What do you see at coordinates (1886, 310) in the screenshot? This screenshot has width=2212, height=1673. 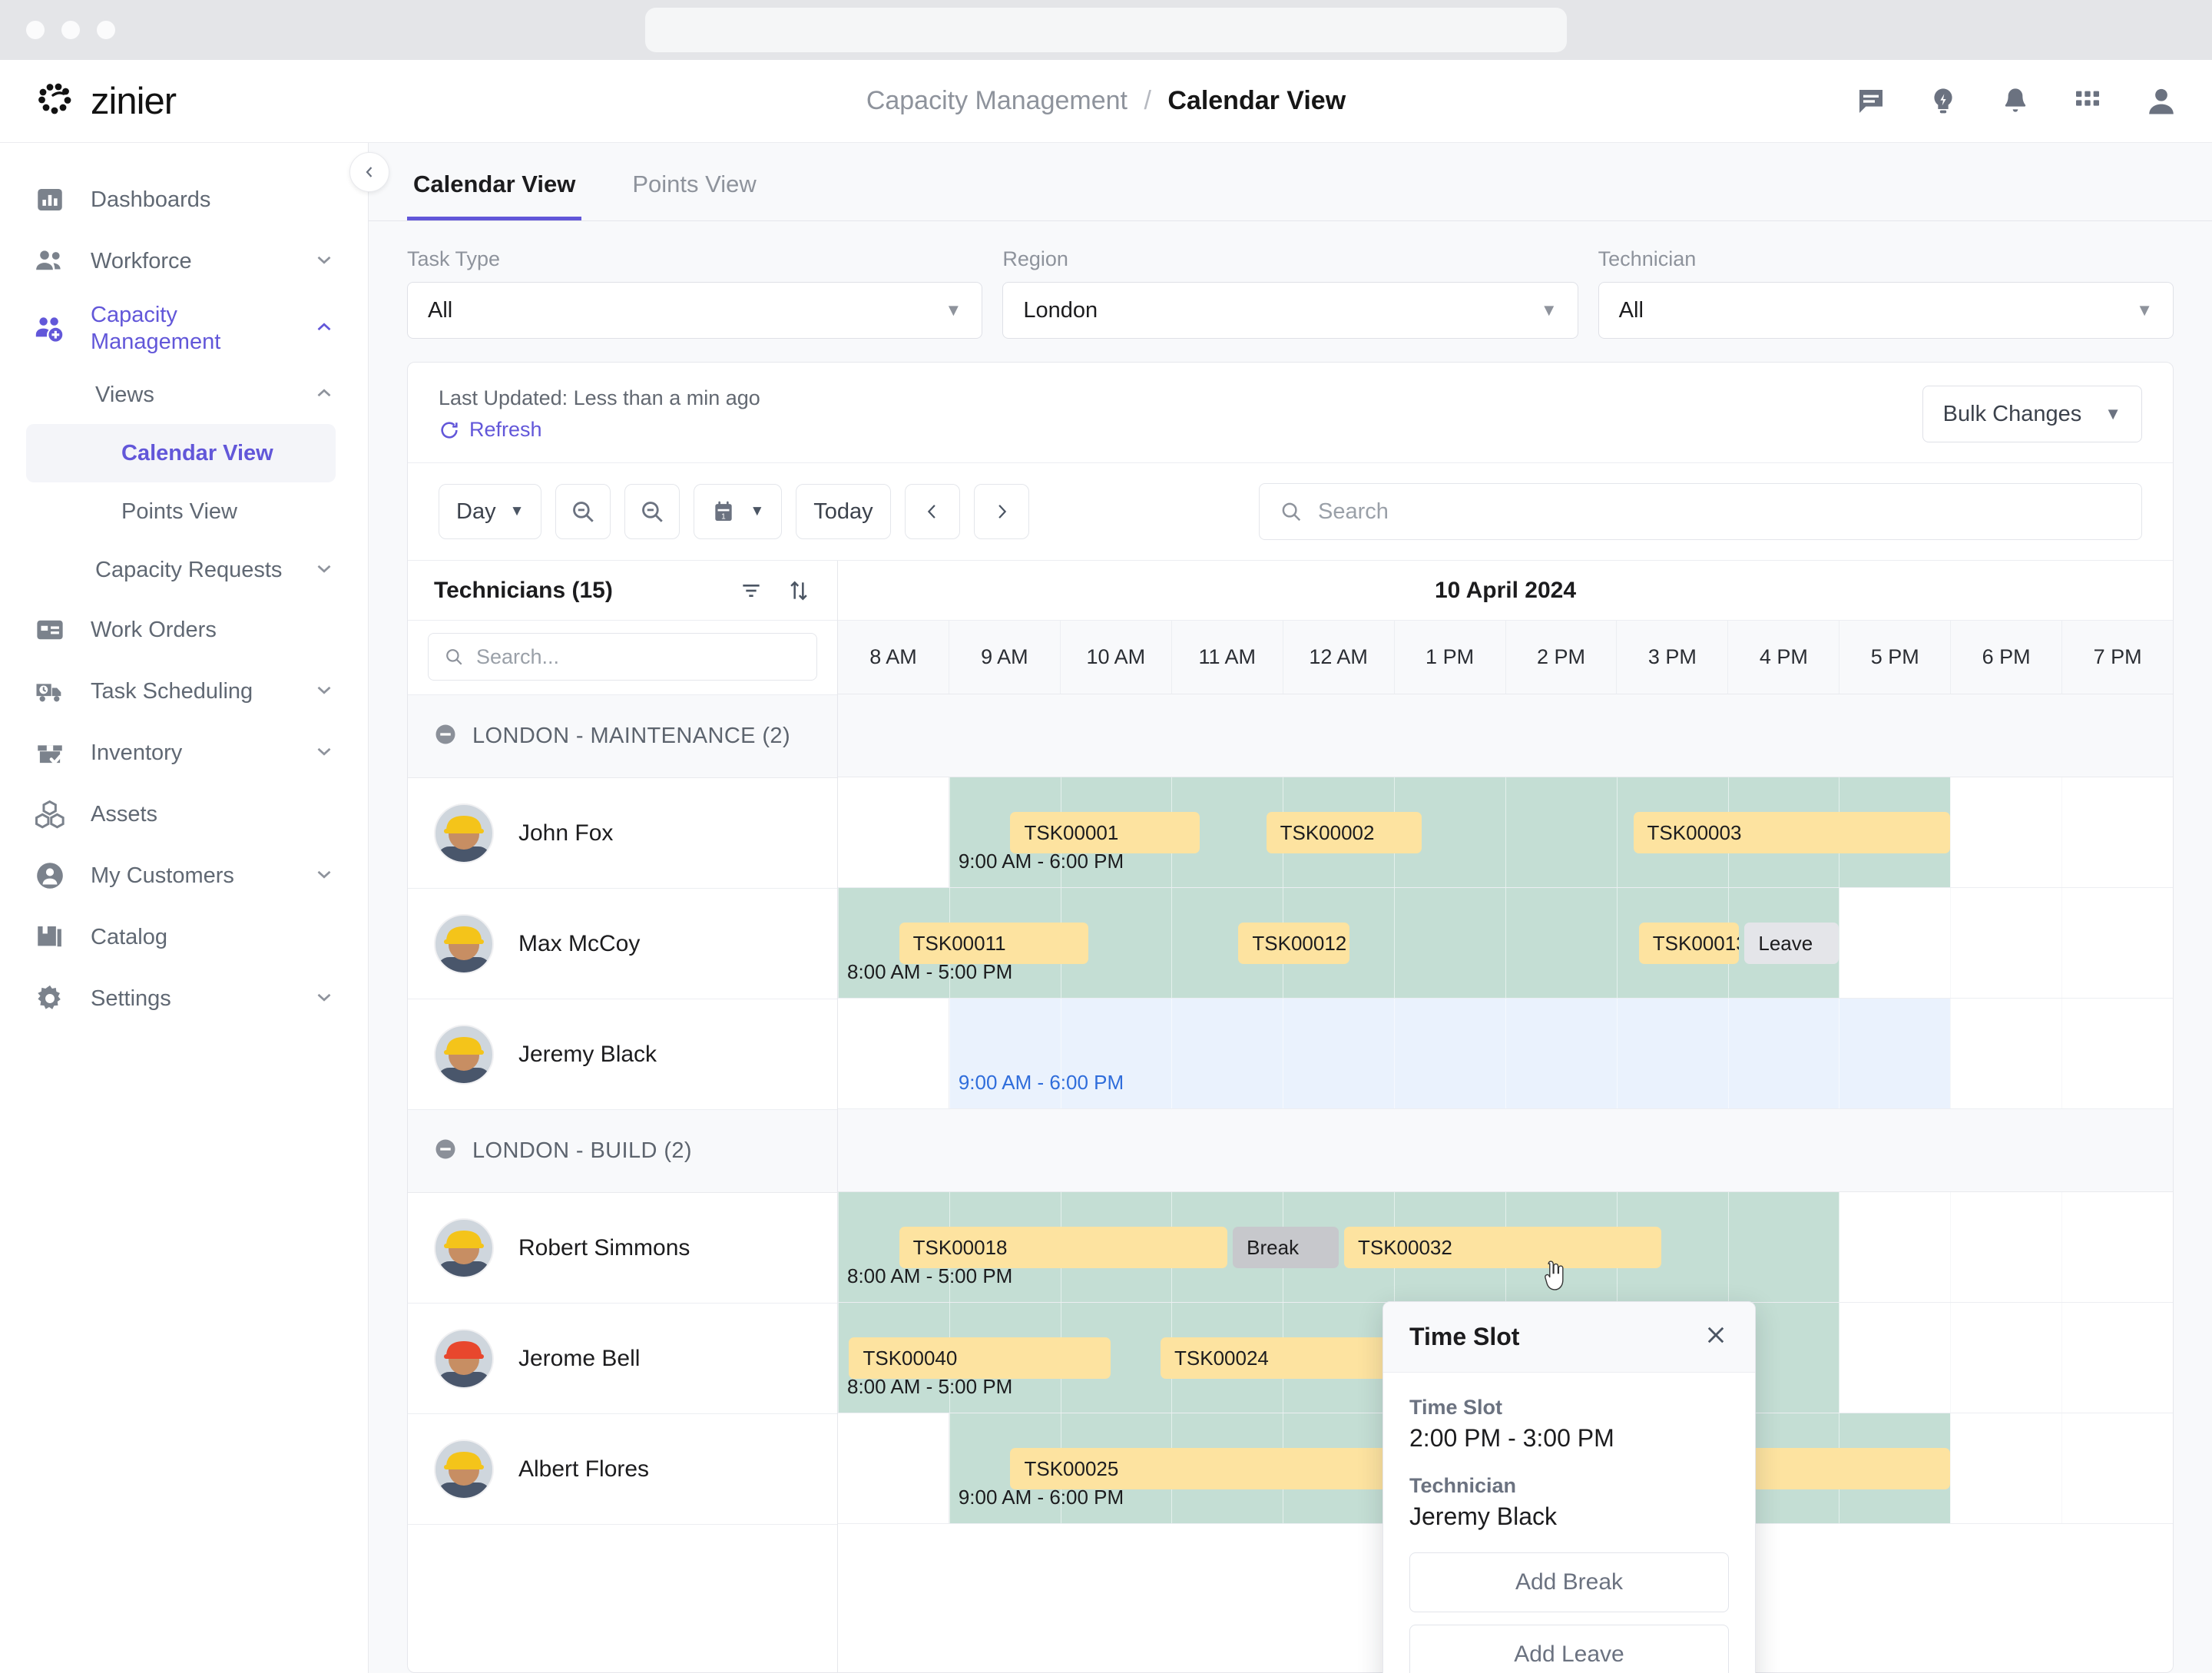 I see `technician-select: All ▼` at bounding box center [1886, 310].